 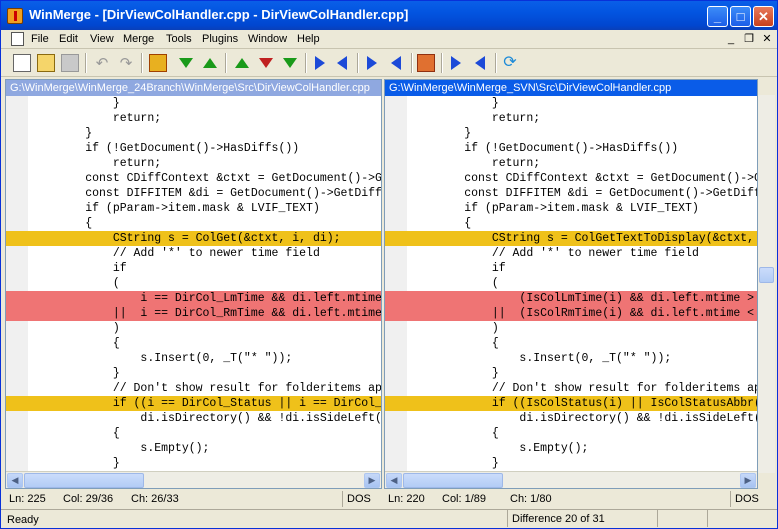 What do you see at coordinates (193, 298) in the screenshot?
I see `code-line: i == DirCol_LmTime && di.left.mtime > d` at bounding box center [193, 298].